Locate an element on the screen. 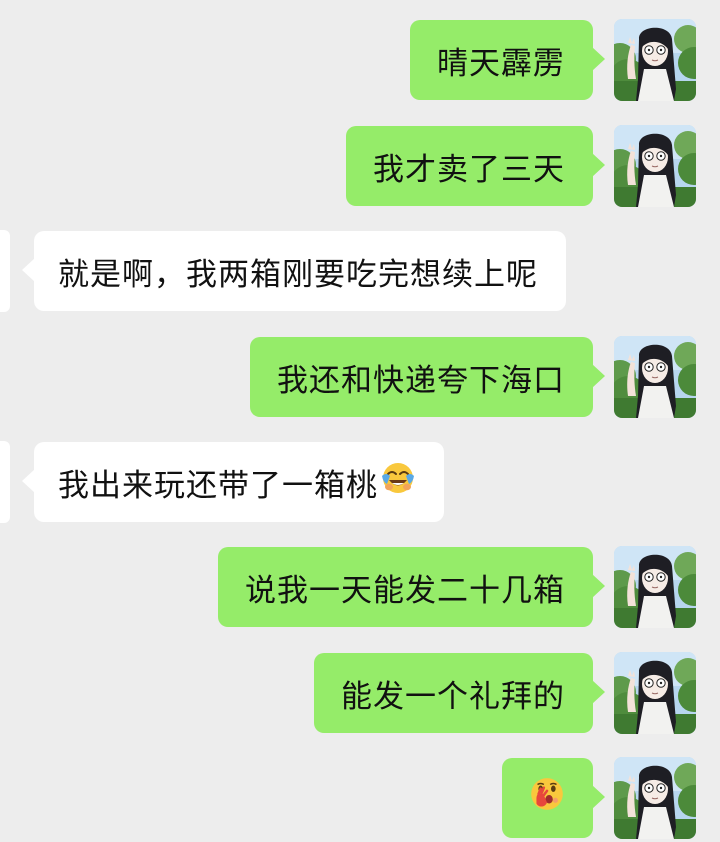 The width and height of the screenshot is (720, 842). message-text: 我才卖了三天 is located at coordinates (469, 169).